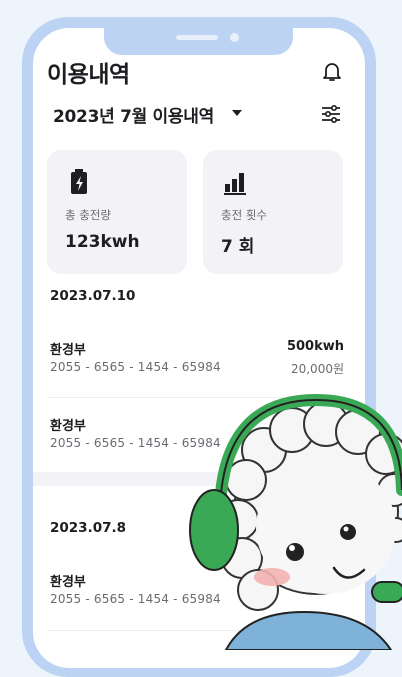  I want to click on phone-camera, so click(234, 37).